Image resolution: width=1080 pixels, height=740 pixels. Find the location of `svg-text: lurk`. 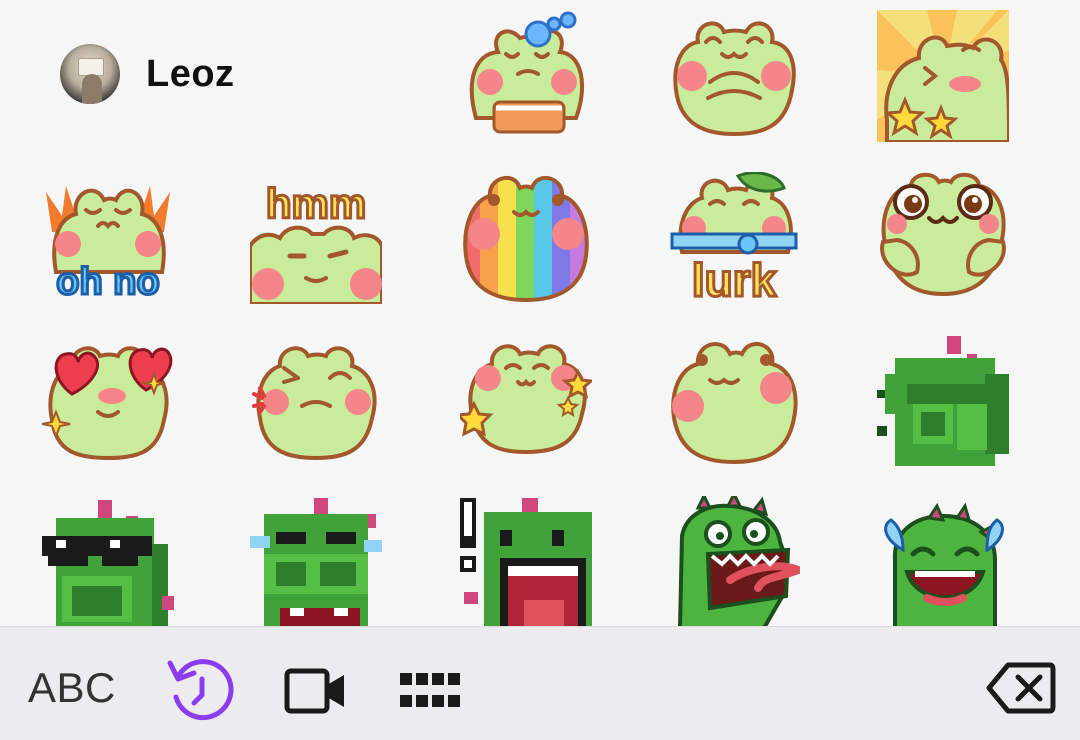

svg-text: lurk is located at coordinates (734, 279).